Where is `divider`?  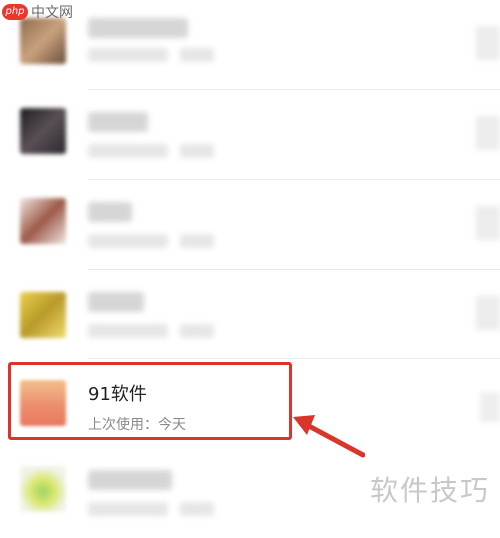
divider is located at coordinates (294, 358).